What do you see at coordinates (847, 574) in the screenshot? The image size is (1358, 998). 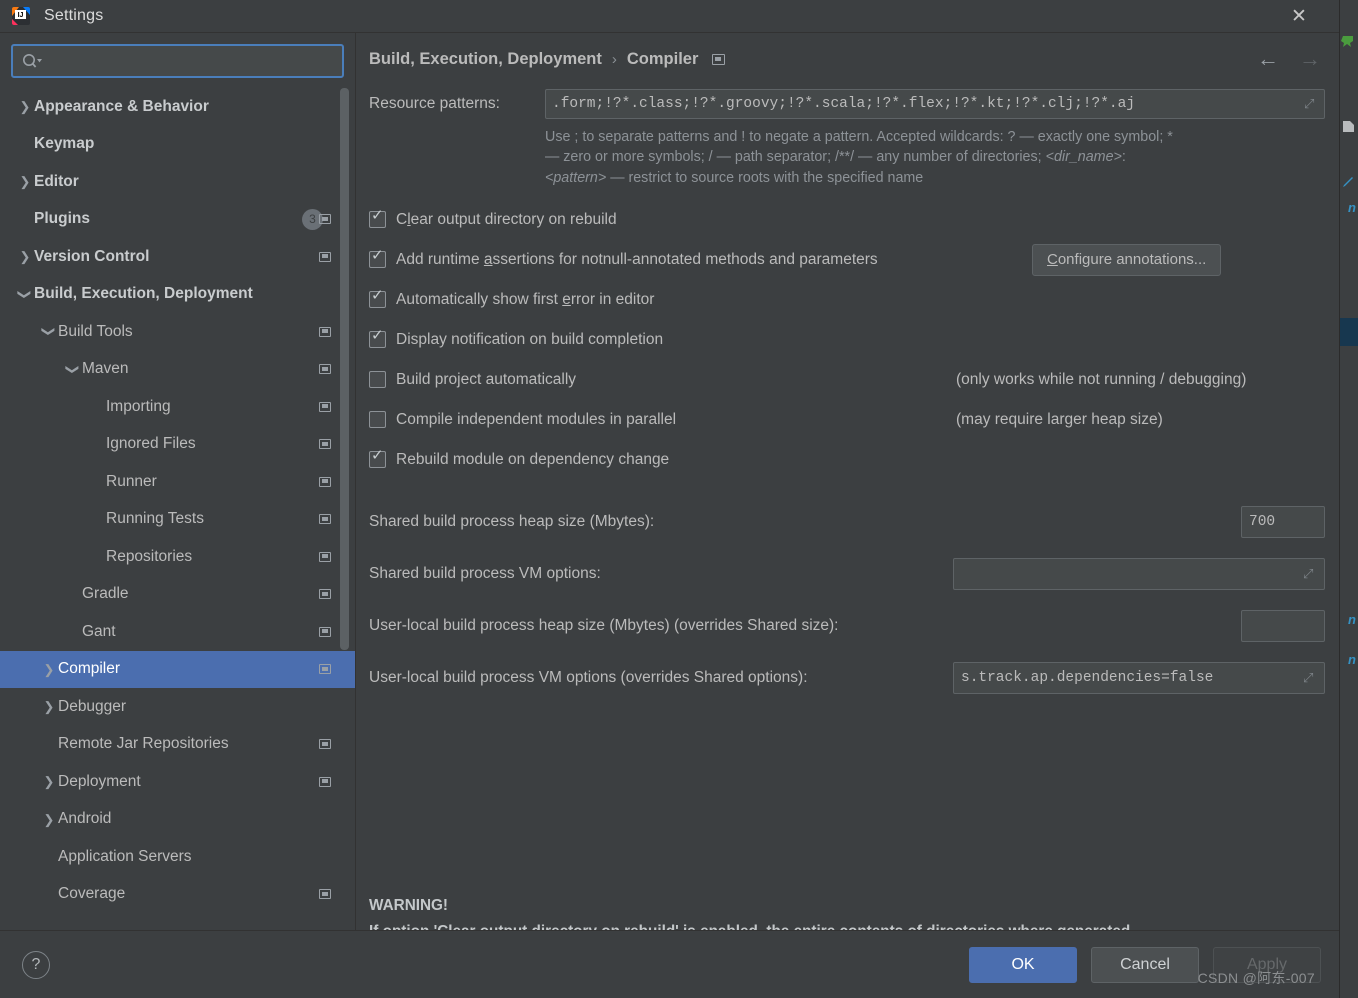 I see `field-row-shared-build-process-vm-options: Shared build process VM options: ⤢` at bounding box center [847, 574].